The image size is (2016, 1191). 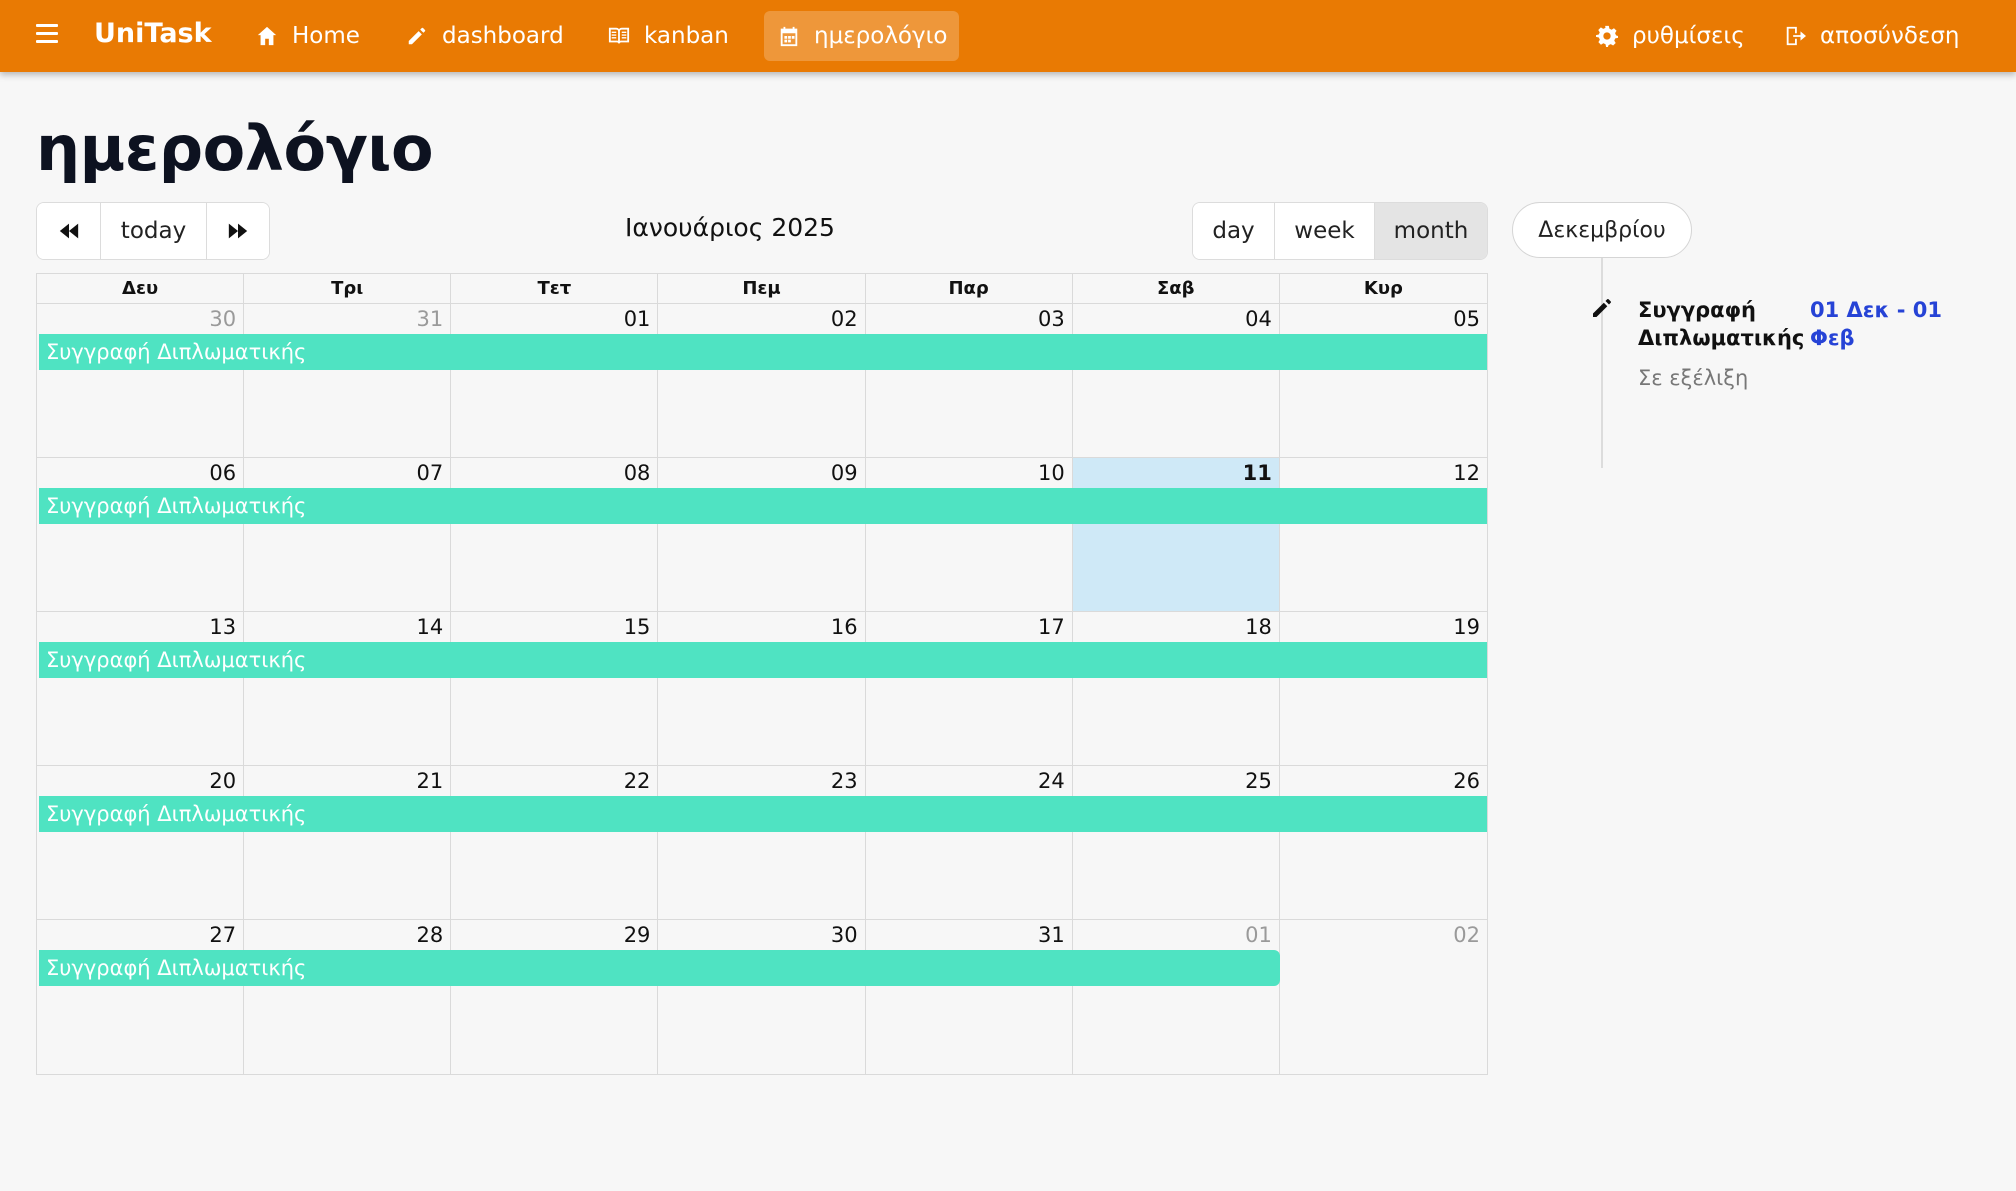 What do you see at coordinates (555, 688) in the screenshot?
I see `calendar-day: 15` at bounding box center [555, 688].